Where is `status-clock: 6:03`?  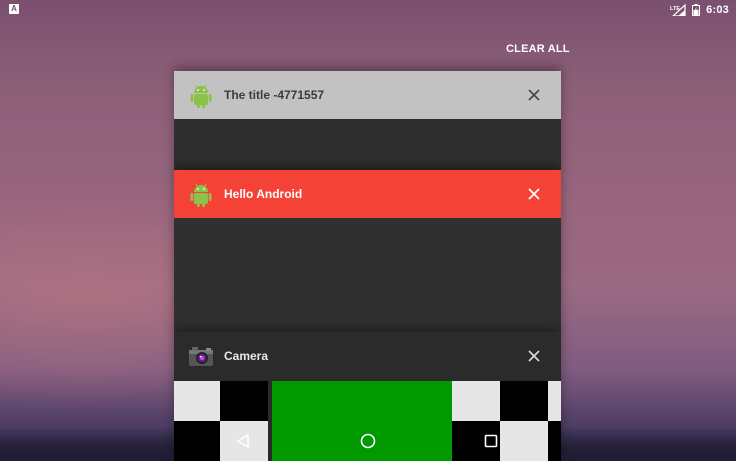
status-clock: 6:03 is located at coordinates (717, 10).